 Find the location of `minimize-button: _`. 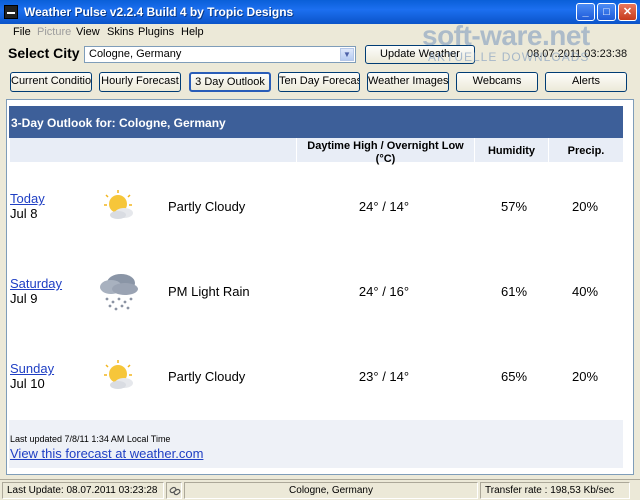

minimize-button: _ is located at coordinates (585, 12).